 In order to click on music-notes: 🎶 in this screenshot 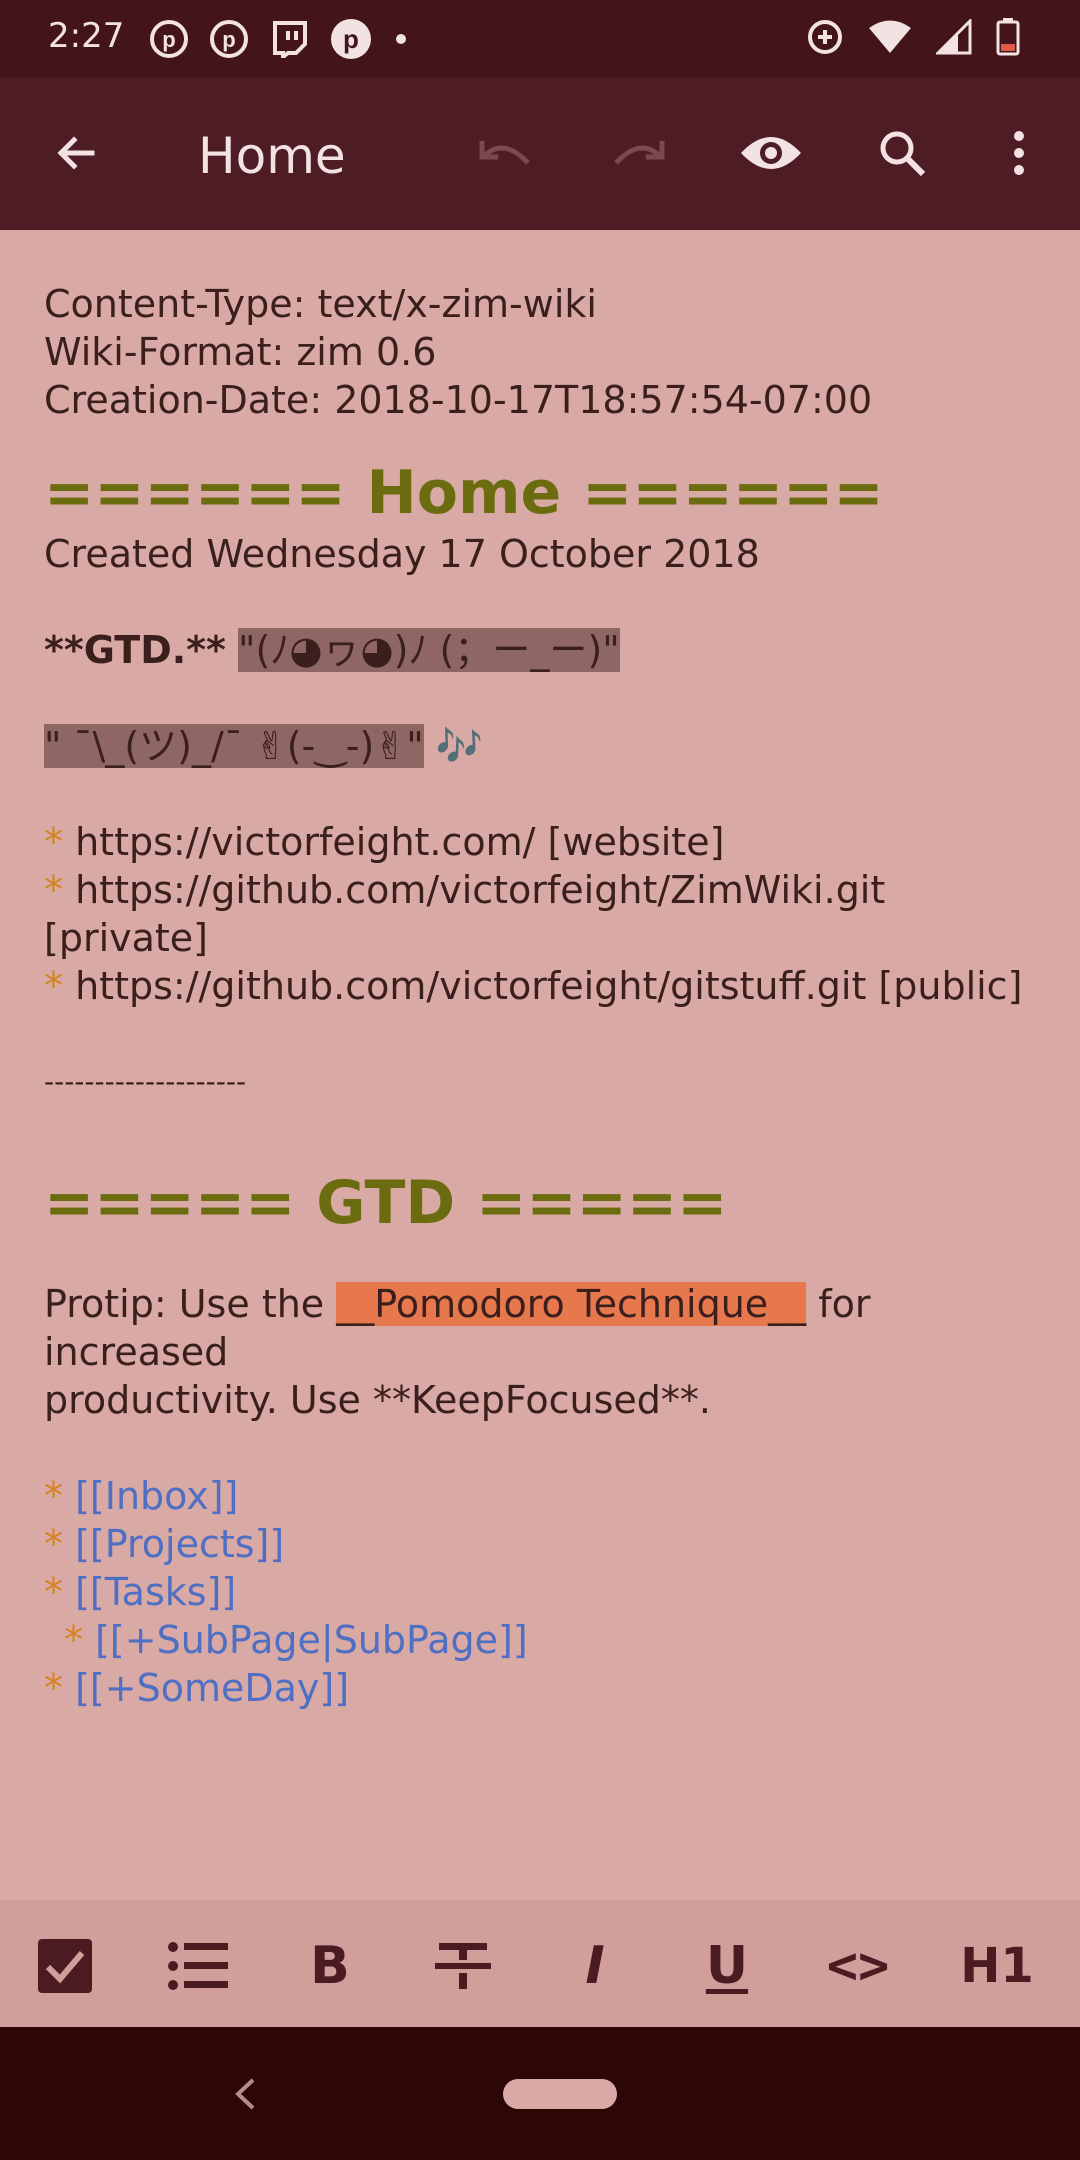, I will do `click(459, 746)`.